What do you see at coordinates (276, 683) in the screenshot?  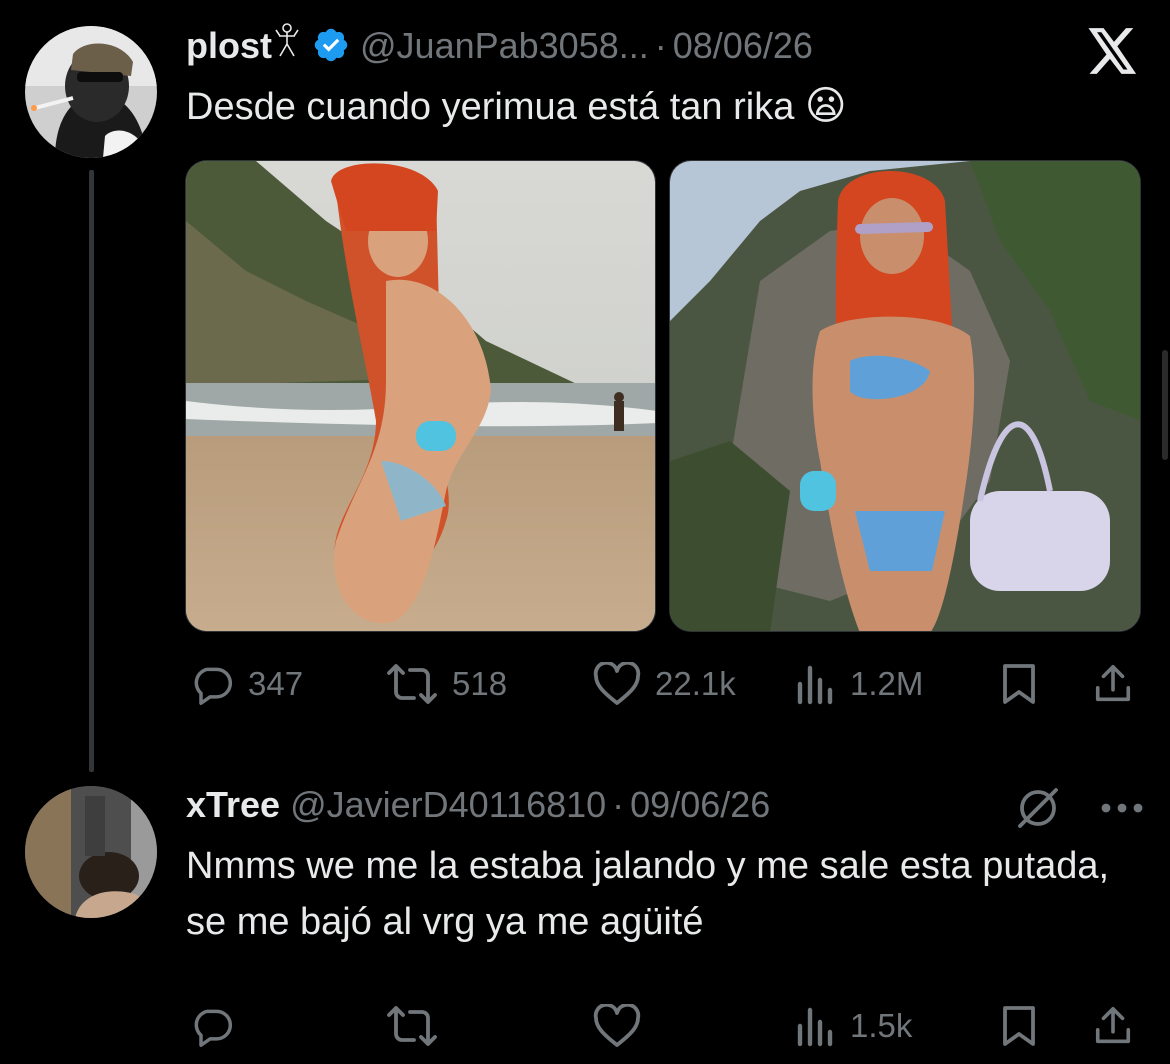 I see `reply-count: 347` at bounding box center [276, 683].